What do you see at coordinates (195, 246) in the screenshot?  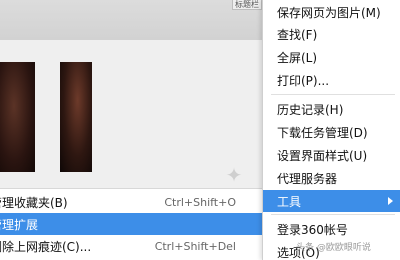 I see `menu-item-shortcut: Ctrl+Shift+Del` at bounding box center [195, 246].